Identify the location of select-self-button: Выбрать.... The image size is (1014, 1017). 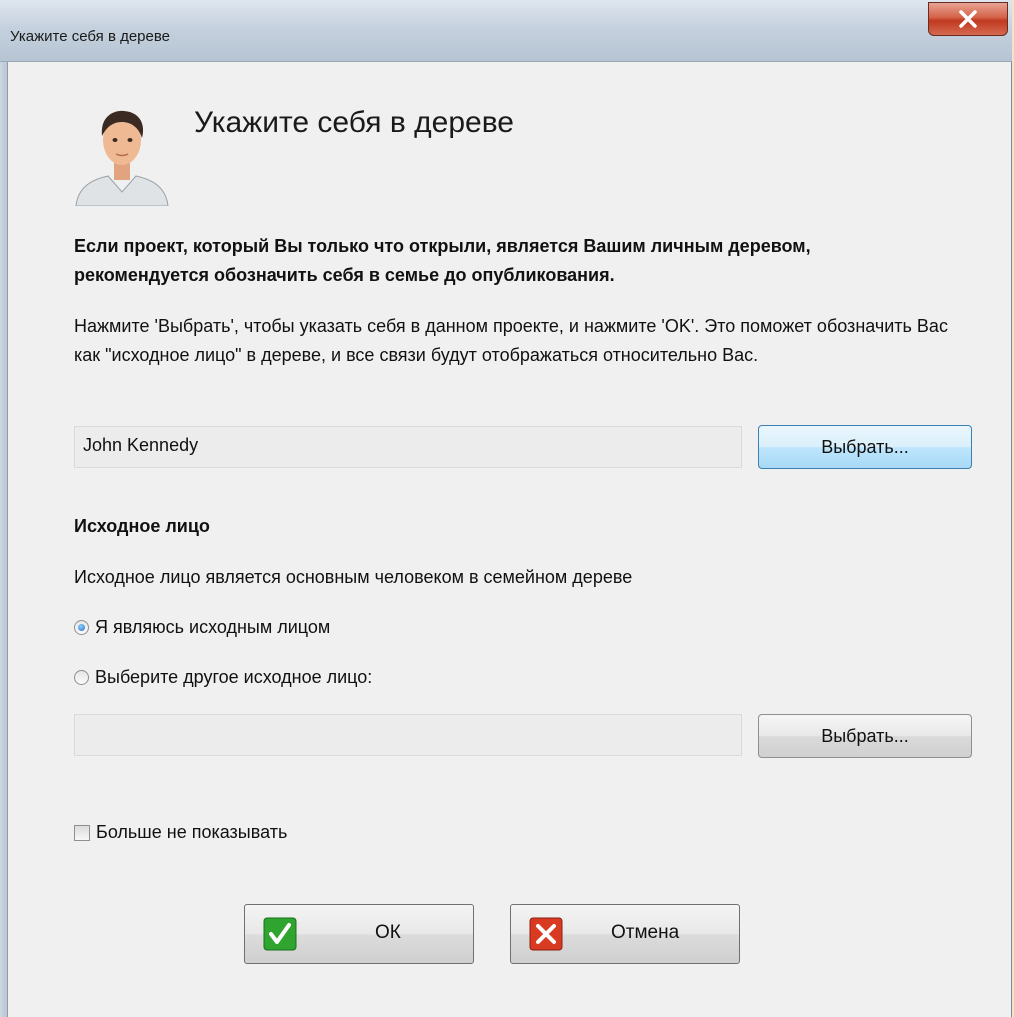
(865, 447).